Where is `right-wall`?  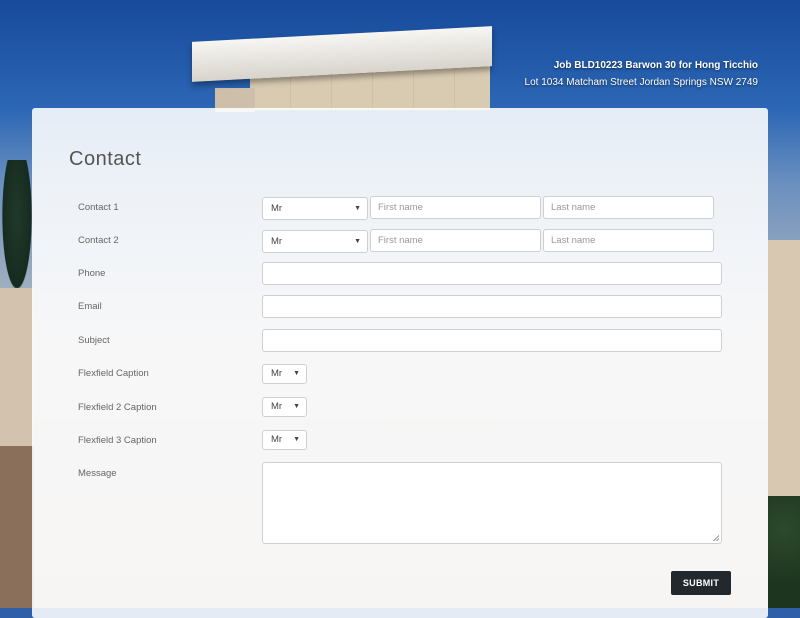
right-wall is located at coordinates (784, 370).